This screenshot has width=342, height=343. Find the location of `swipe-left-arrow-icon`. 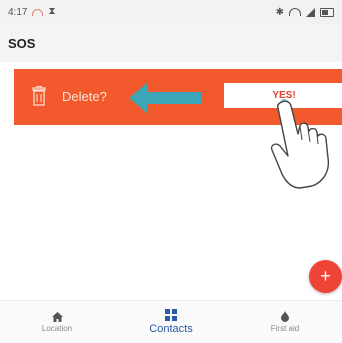

swipe-left-arrow-icon is located at coordinates (165, 98).